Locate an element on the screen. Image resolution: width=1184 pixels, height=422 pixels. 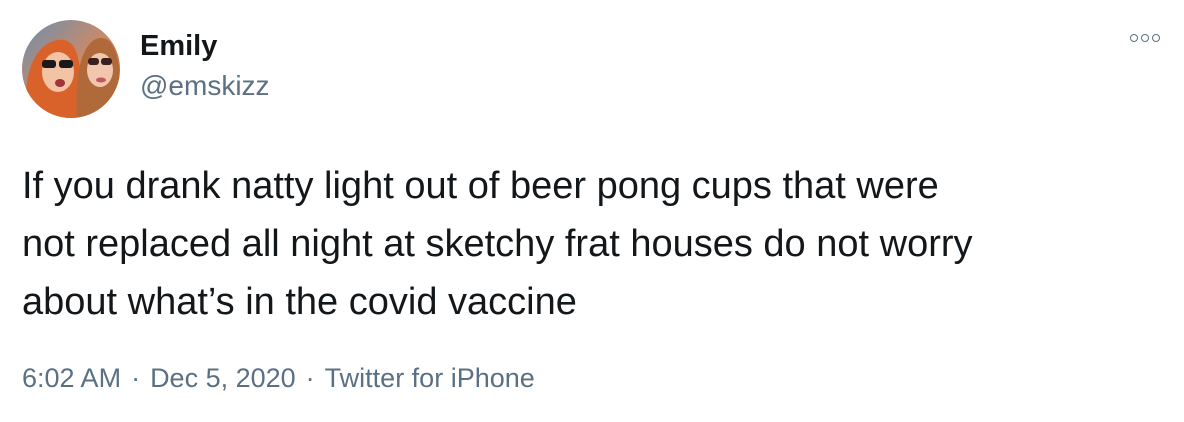
tweet-source: Twitter for iPhone is located at coordinates (430, 378).